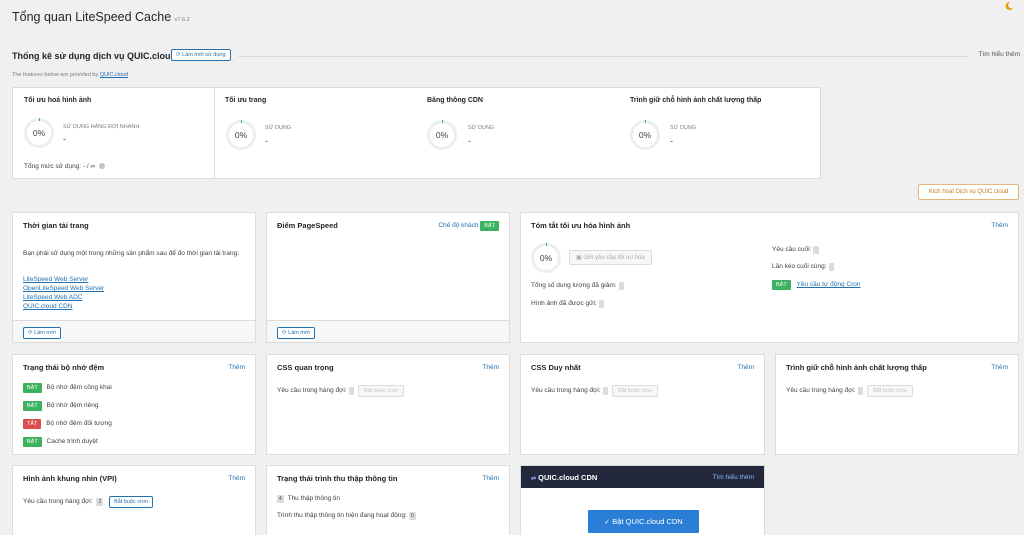 The height and width of the screenshot is (535, 1024). I want to click on guest-mode-link: Chế độ khách, so click(458, 225).